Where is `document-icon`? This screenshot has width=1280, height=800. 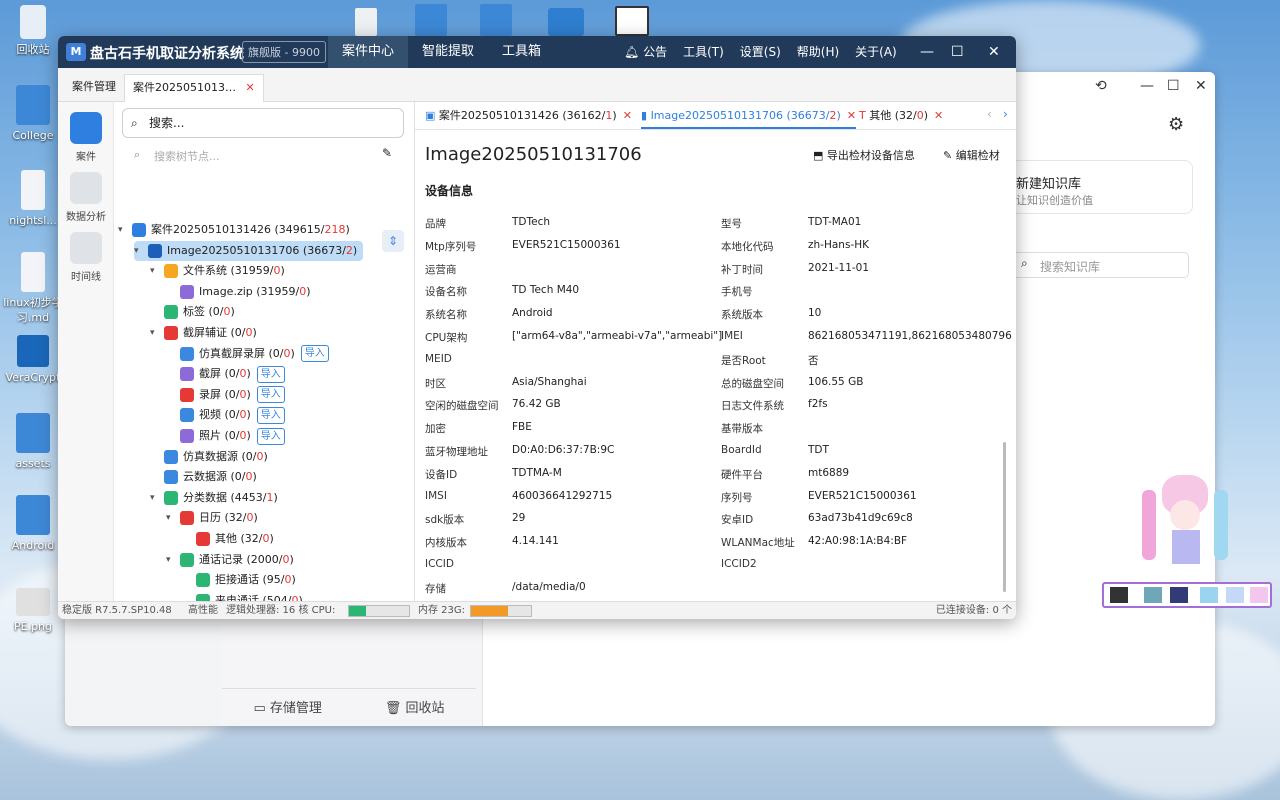
document-icon is located at coordinates (366, 22).